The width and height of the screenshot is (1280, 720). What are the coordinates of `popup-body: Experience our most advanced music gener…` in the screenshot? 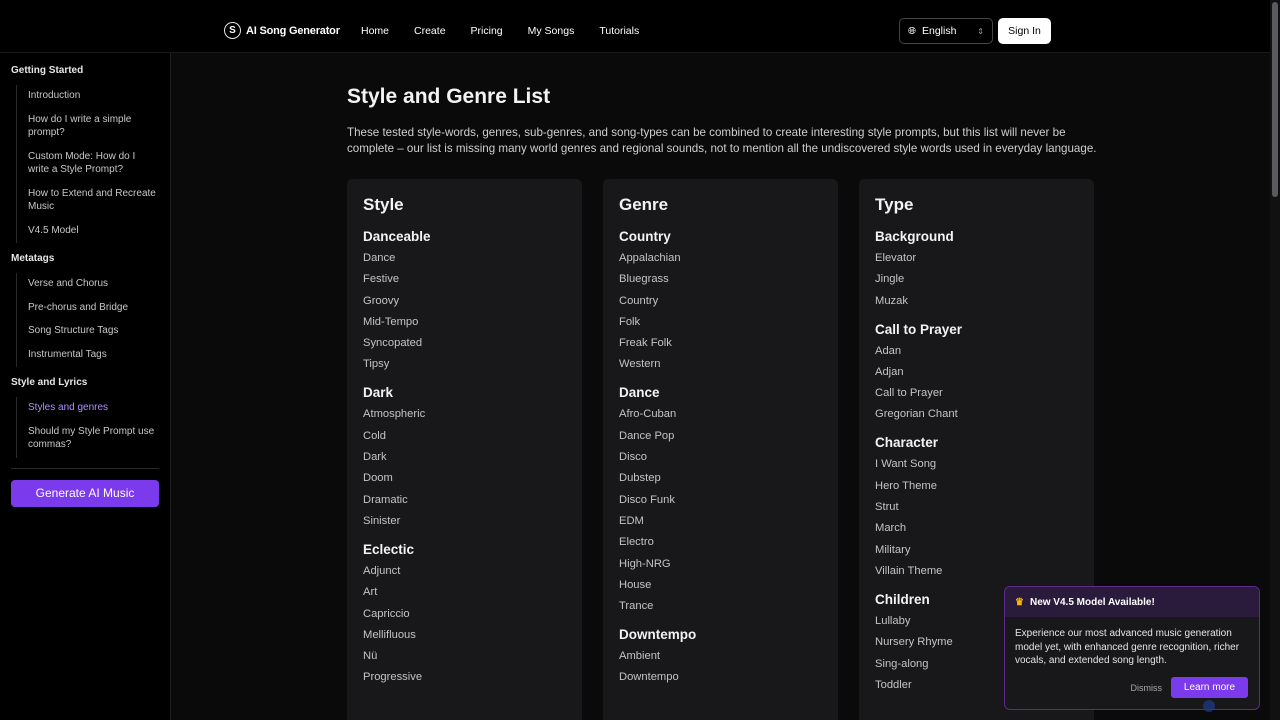 It's located at (1127, 647).